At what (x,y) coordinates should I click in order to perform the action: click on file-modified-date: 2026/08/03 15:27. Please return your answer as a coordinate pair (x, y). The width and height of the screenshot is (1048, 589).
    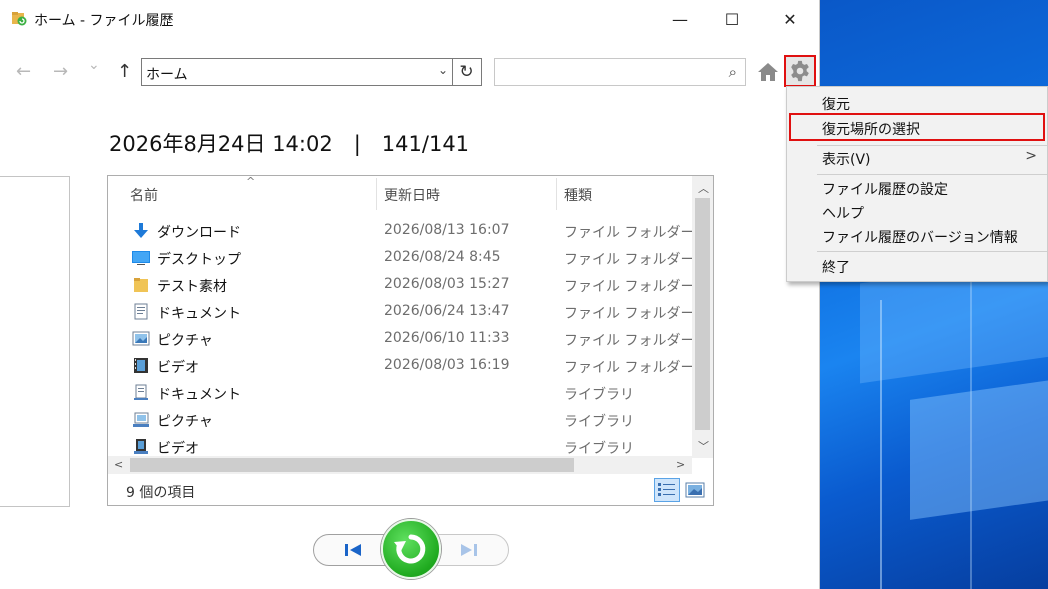
    Looking at the image, I should click on (447, 284).